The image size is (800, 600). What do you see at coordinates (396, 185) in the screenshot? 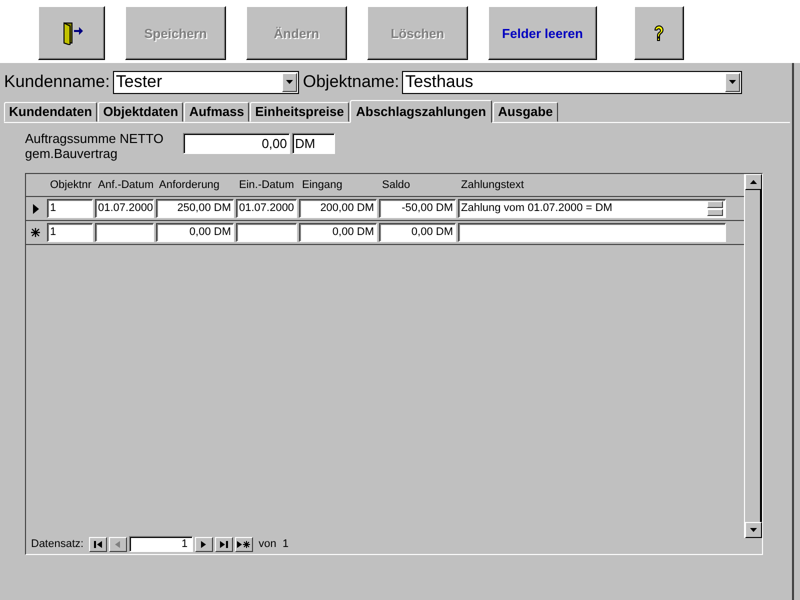
I see `column-header: Saldo` at bounding box center [396, 185].